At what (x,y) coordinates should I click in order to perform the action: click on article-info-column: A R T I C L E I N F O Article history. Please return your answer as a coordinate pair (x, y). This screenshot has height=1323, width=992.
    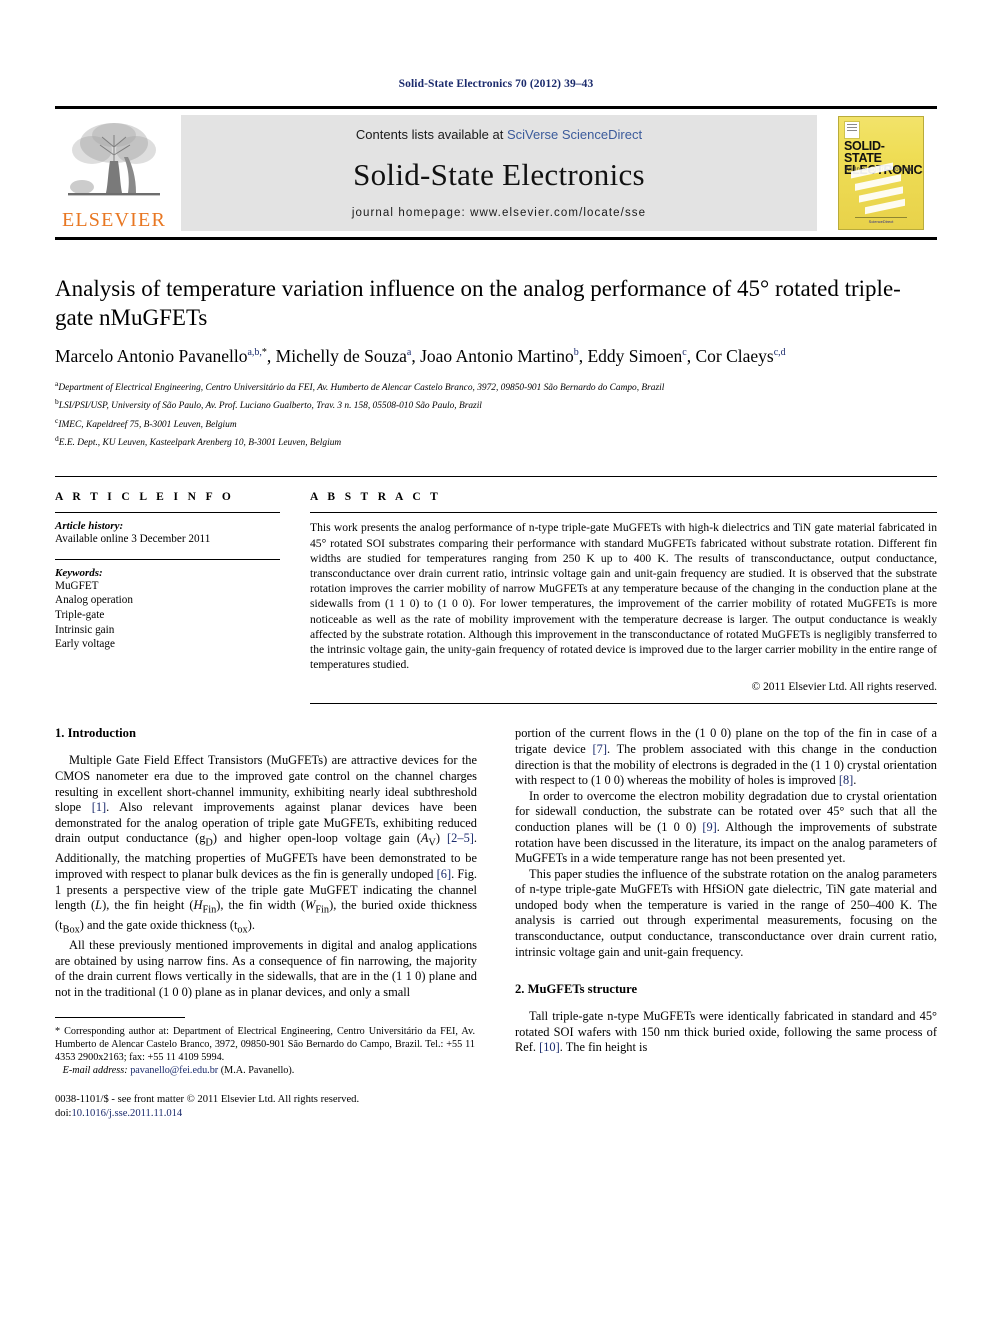
    Looking at the image, I should click on (182, 597).